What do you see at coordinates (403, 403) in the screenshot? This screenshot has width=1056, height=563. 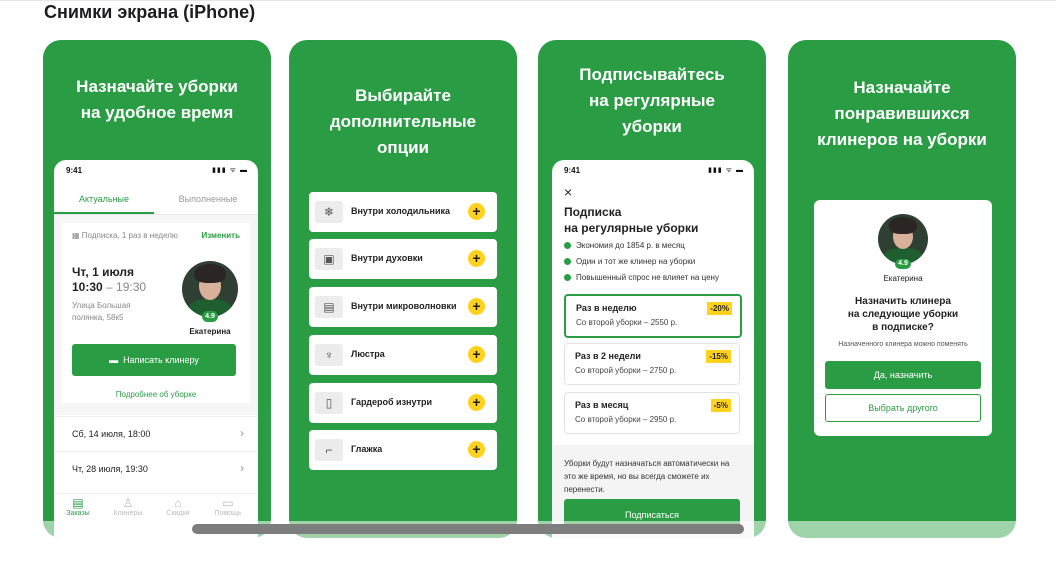 I see `option-wardrobe: ▯ Гардероб изнутри +` at bounding box center [403, 403].